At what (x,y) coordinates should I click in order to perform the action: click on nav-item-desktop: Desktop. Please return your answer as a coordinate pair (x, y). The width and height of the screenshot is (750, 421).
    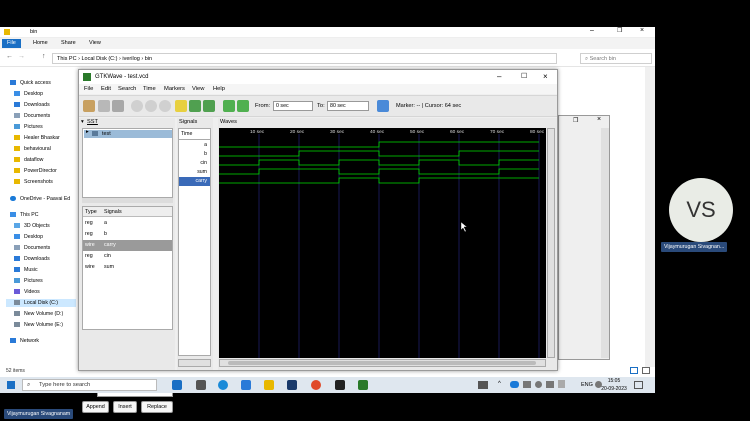
    Looking at the image, I should click on (28, 94).